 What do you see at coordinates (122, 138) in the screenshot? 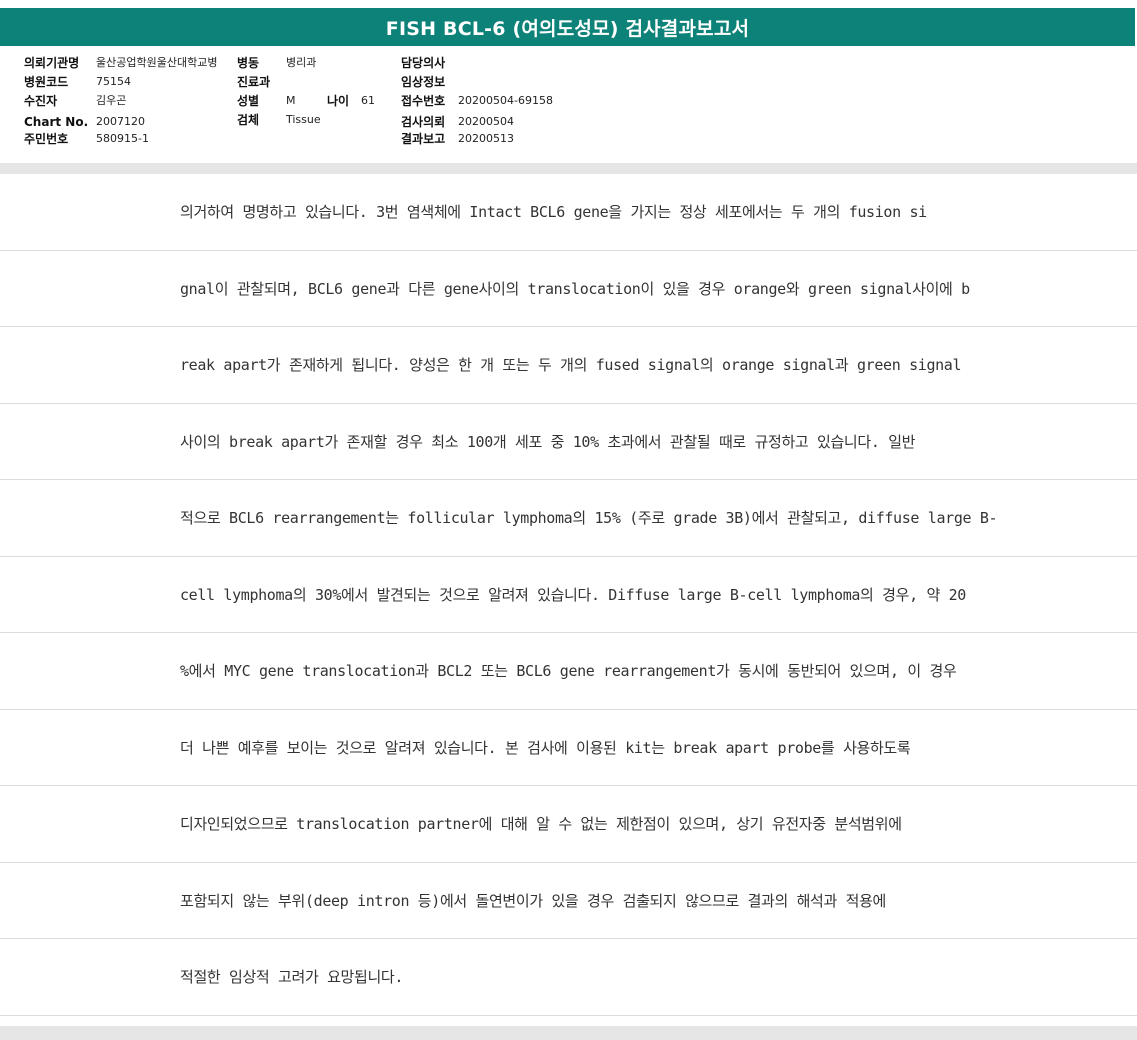
I see `id-value: 580915-1` at bounding box center [122, 138].